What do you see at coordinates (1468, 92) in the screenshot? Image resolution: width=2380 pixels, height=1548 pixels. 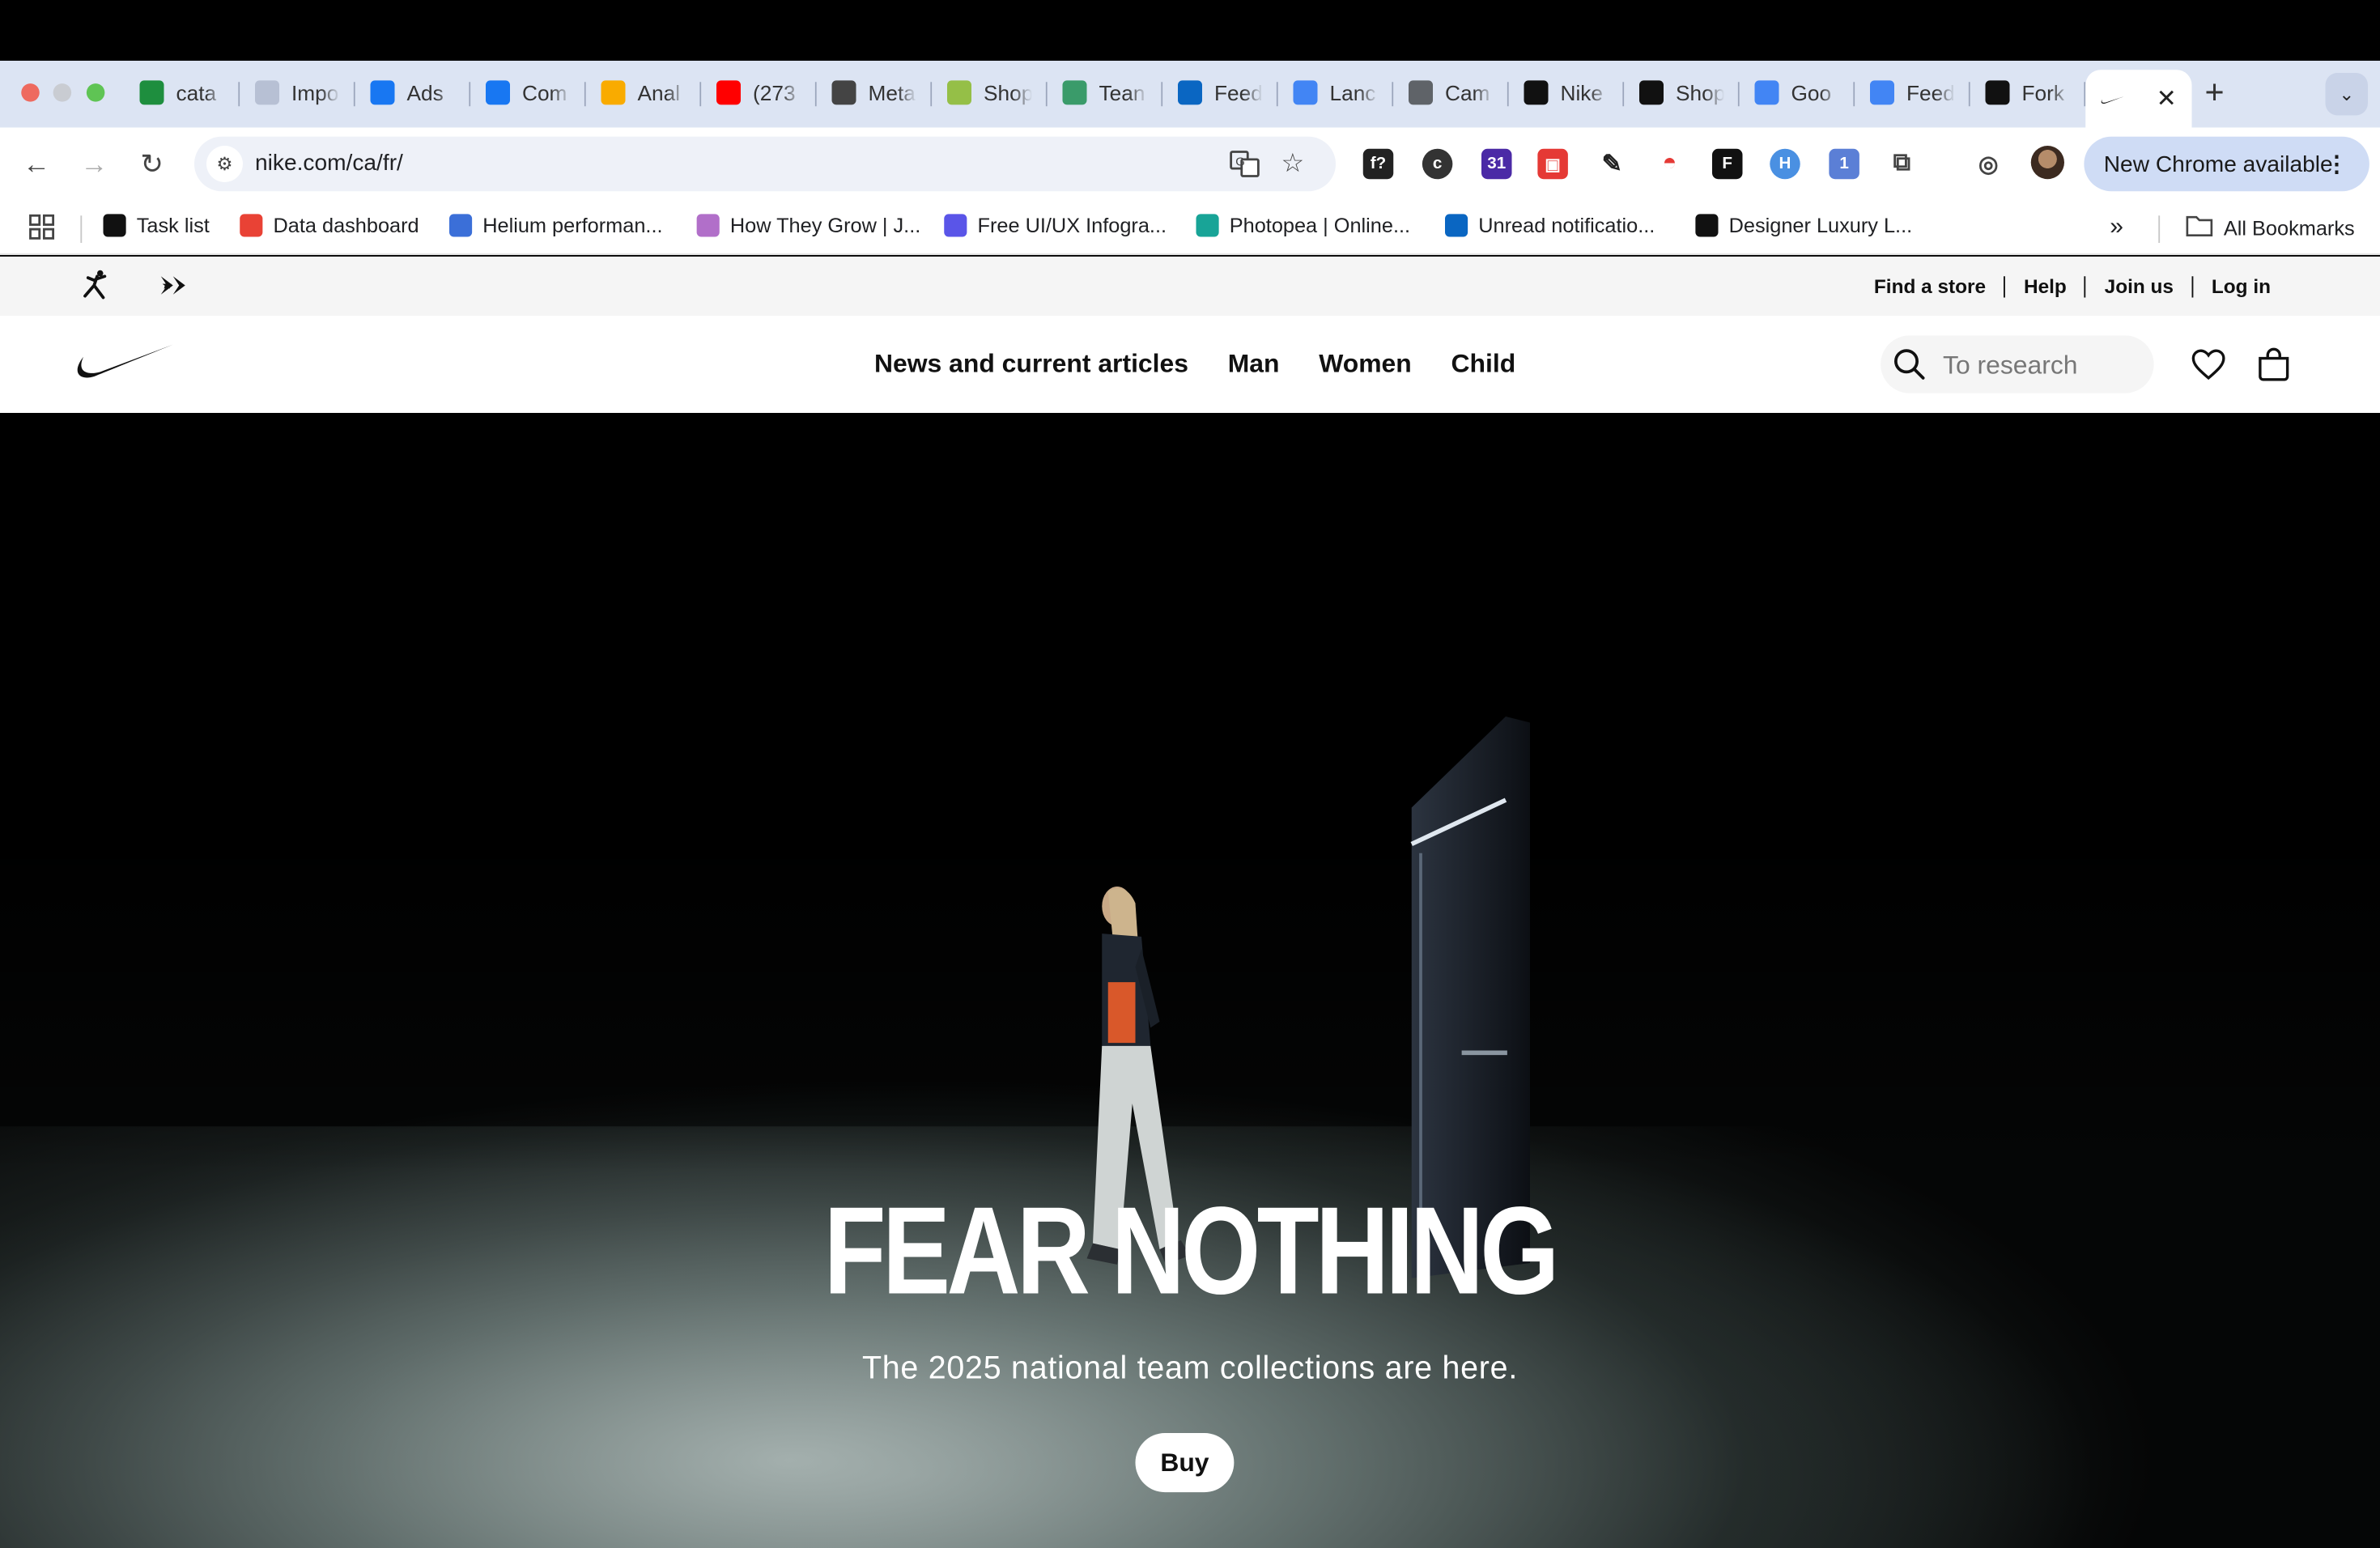 I see `tab-title: Cam` at bounding box center [1468, 92].